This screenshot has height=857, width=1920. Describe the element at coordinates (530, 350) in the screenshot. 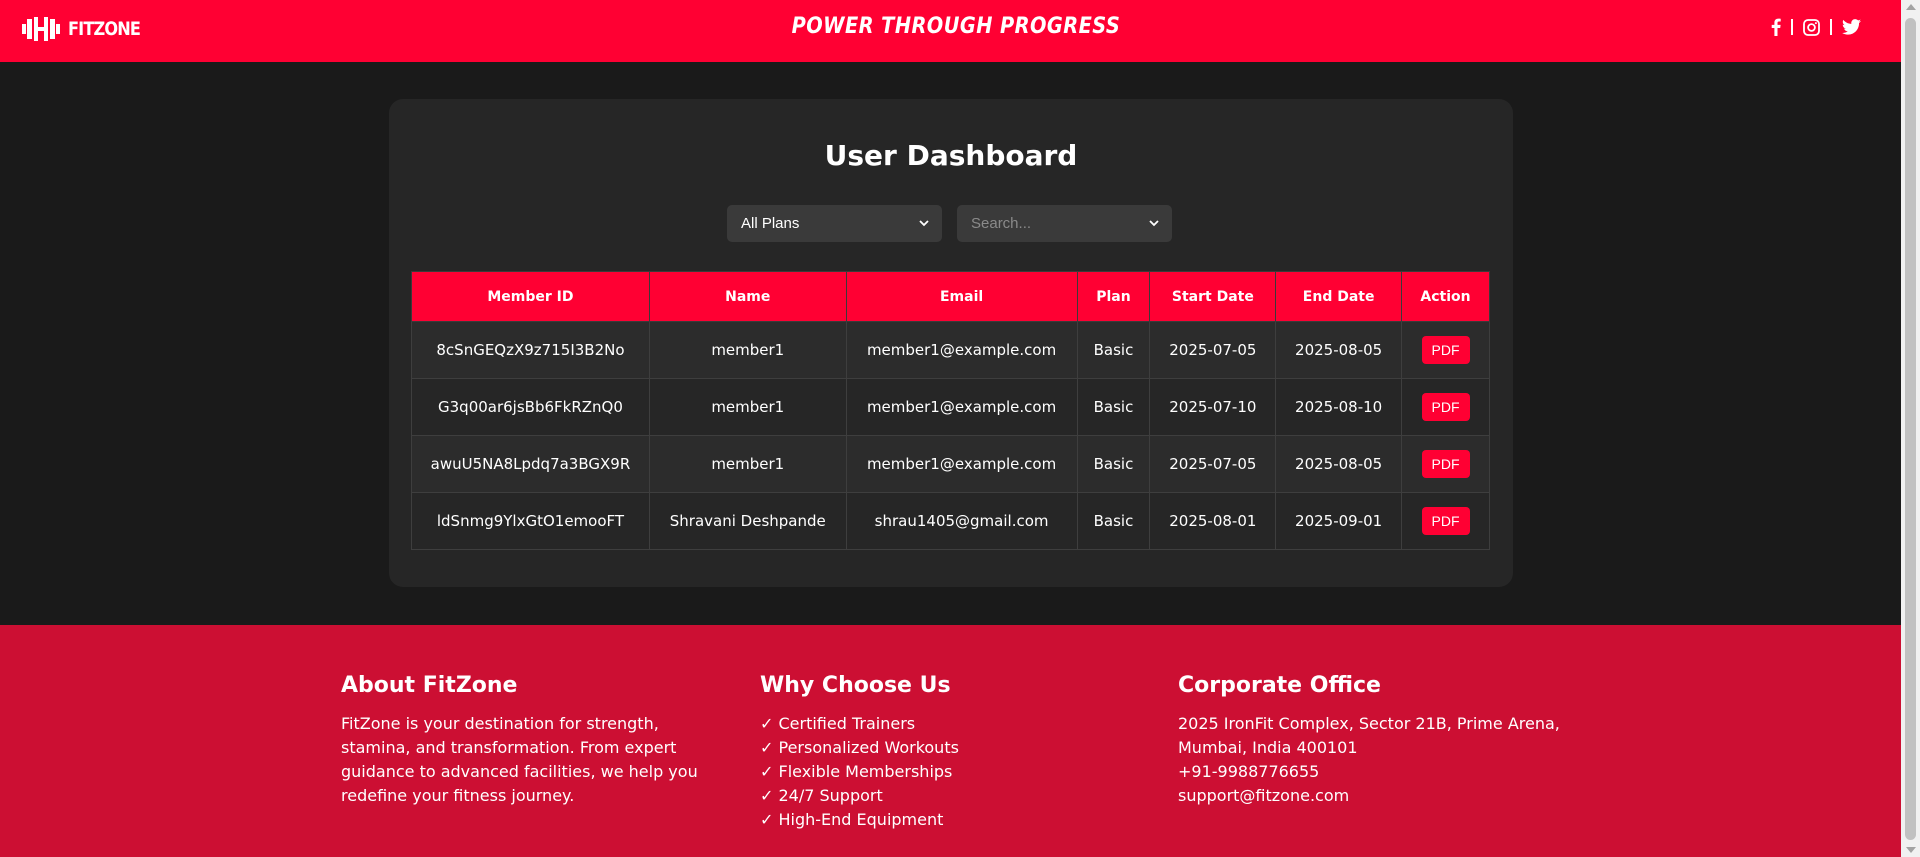

I see `member-id-cell: 8cSnGEQzX9z715I3B2No` at that location.